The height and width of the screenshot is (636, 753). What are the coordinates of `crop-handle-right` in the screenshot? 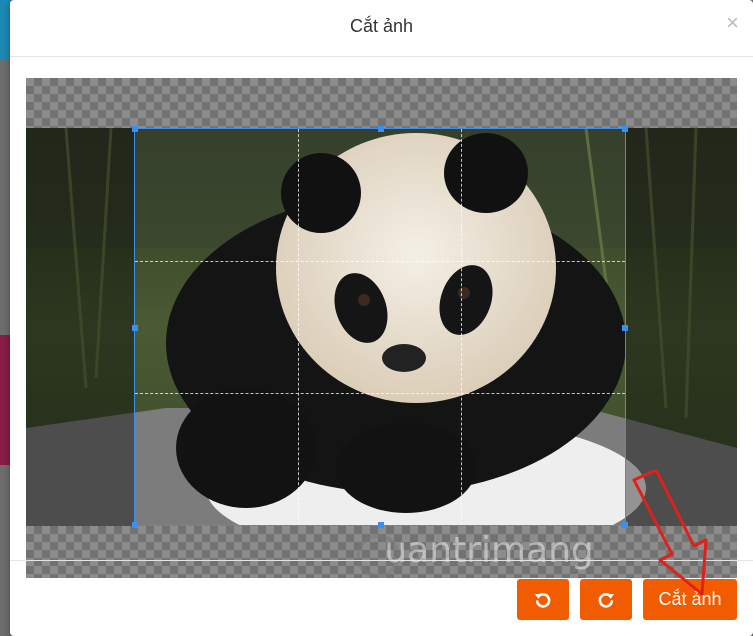 It's located at (625, 328).